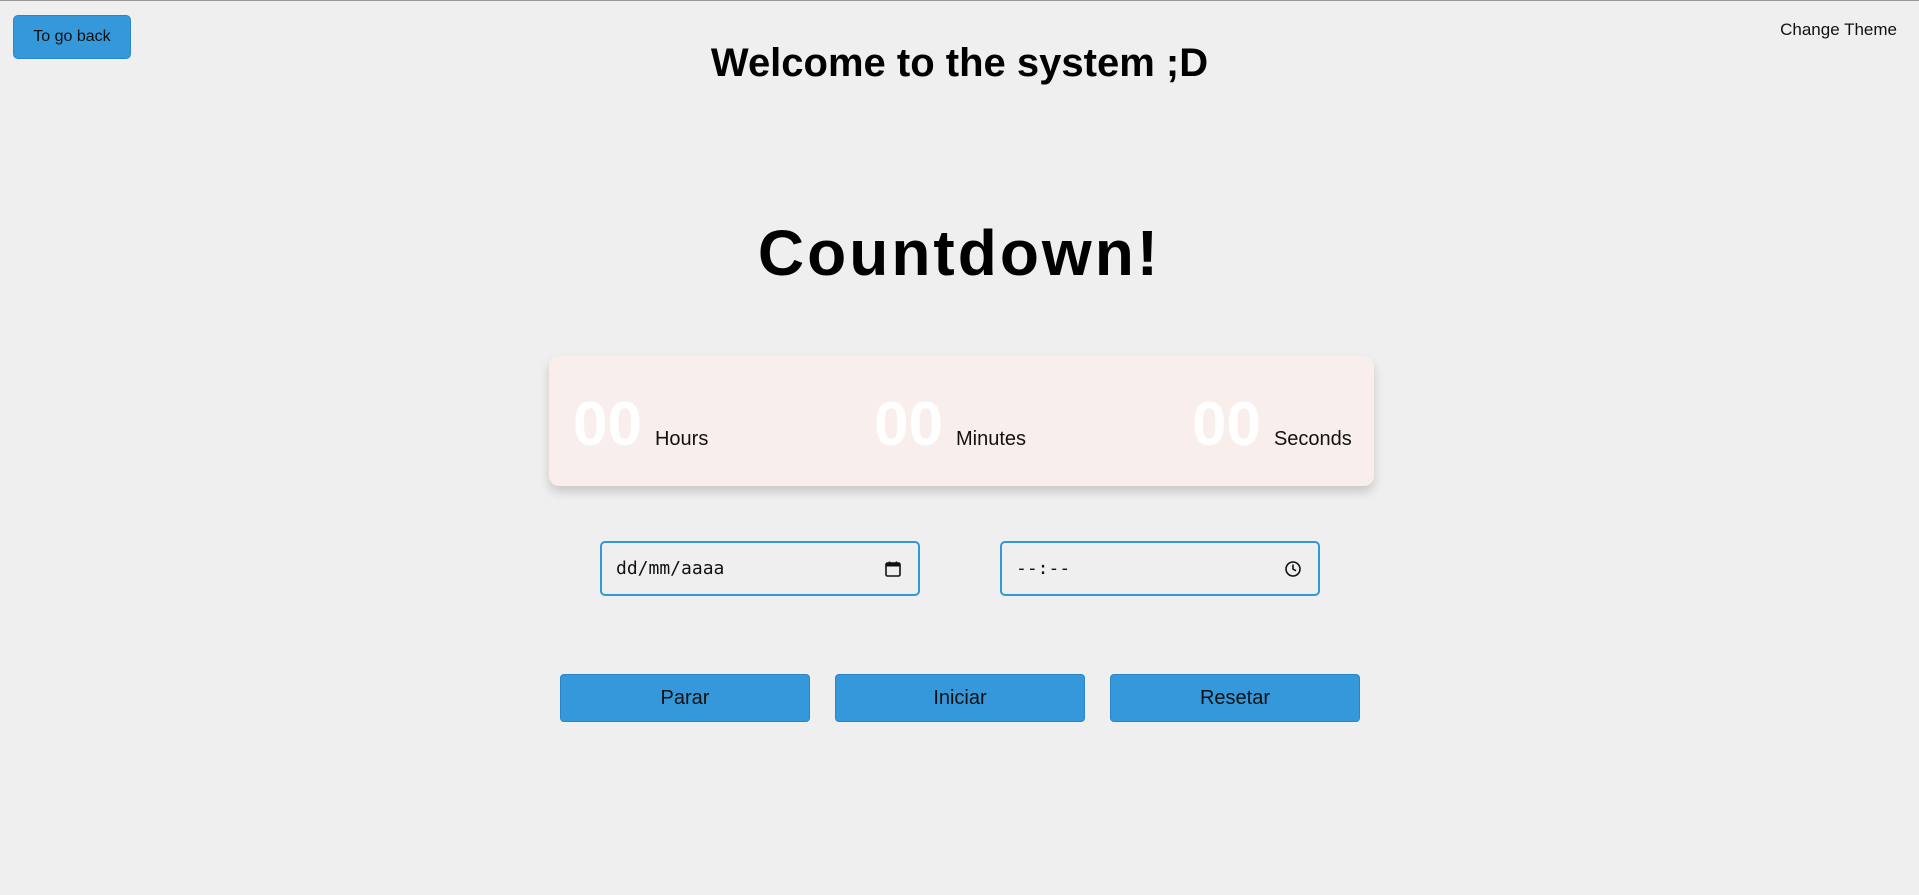 The image size is (1919, 895). I want to click on date-input: dd/mm/aaaa, so click(760, 568).